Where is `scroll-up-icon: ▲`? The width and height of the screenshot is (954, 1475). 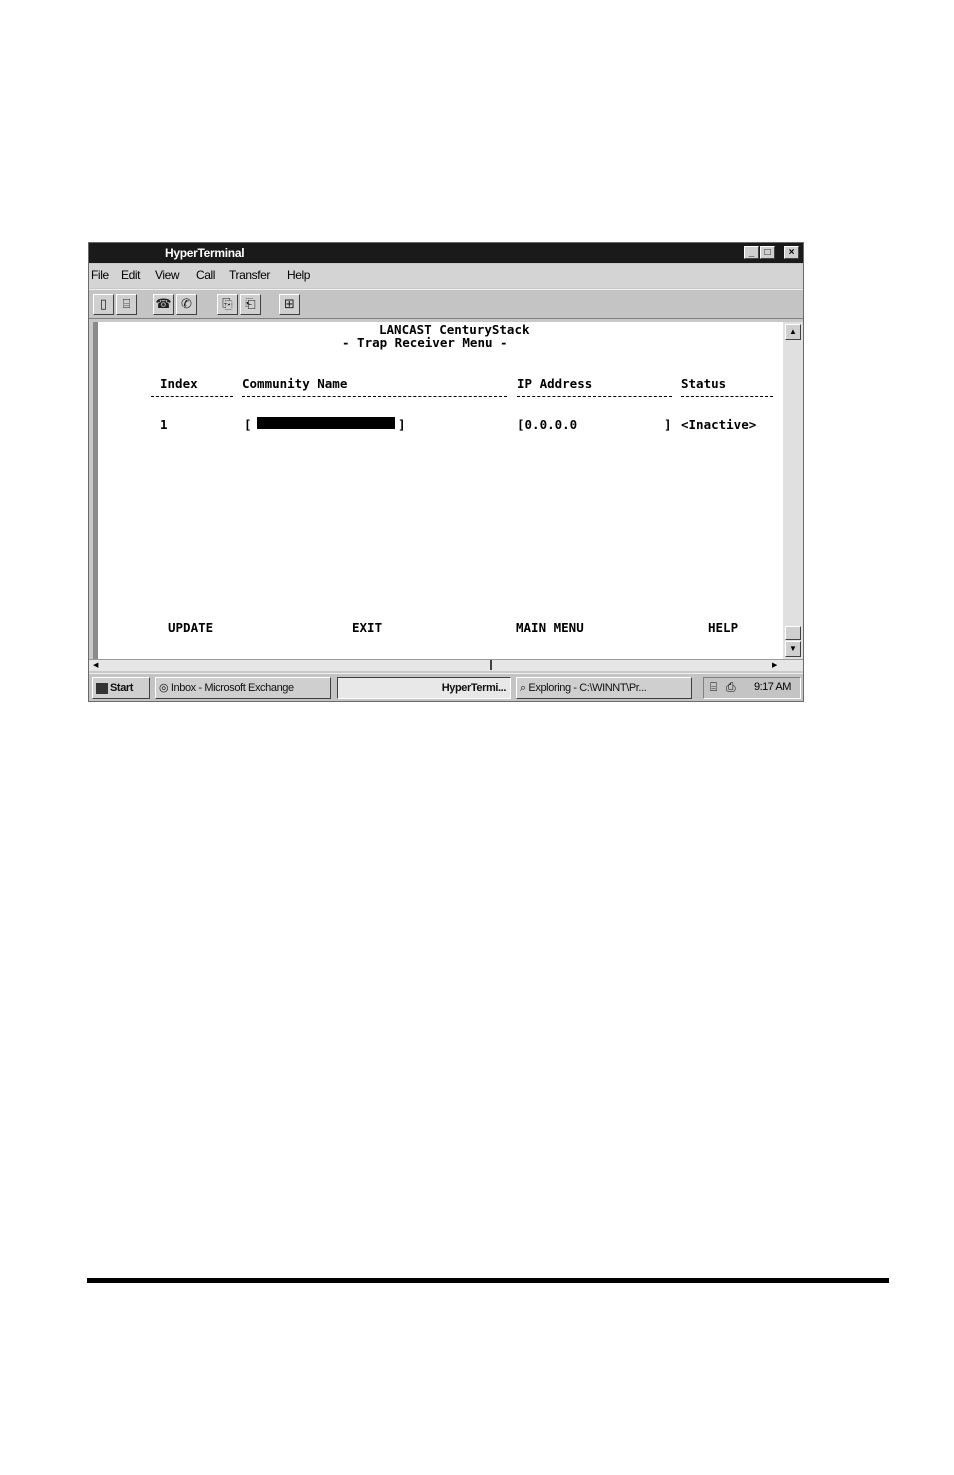
scroll-up-icon: ▲ is located at coordinates (793, 332).